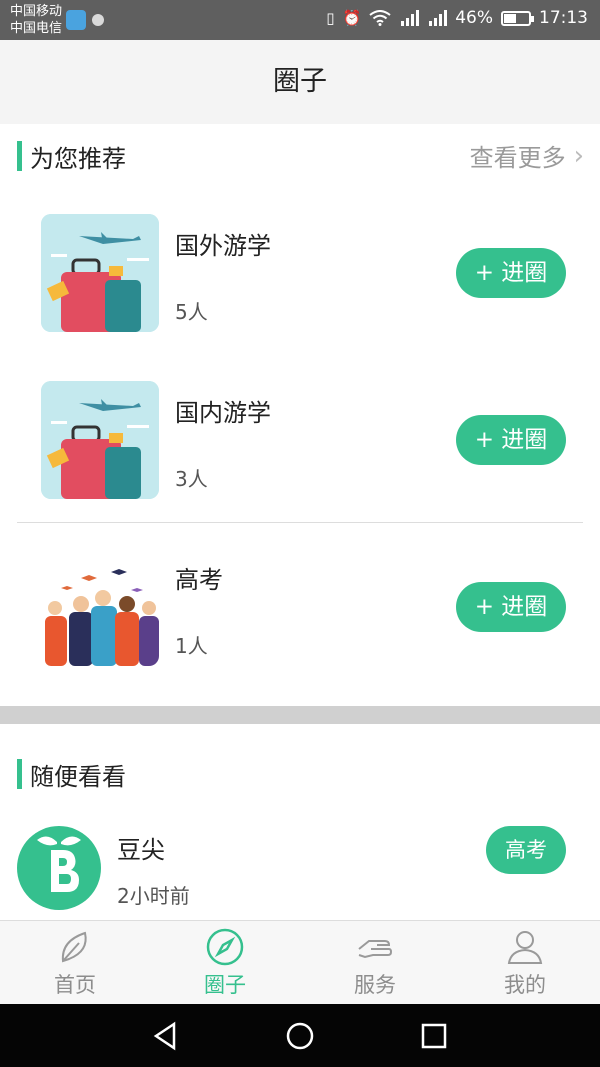 The width and height of the screenshot is (600, 1067). Describe the element at coordinates (434, 1036) in the screenshot. I see `recent-apps-icon` at that location.